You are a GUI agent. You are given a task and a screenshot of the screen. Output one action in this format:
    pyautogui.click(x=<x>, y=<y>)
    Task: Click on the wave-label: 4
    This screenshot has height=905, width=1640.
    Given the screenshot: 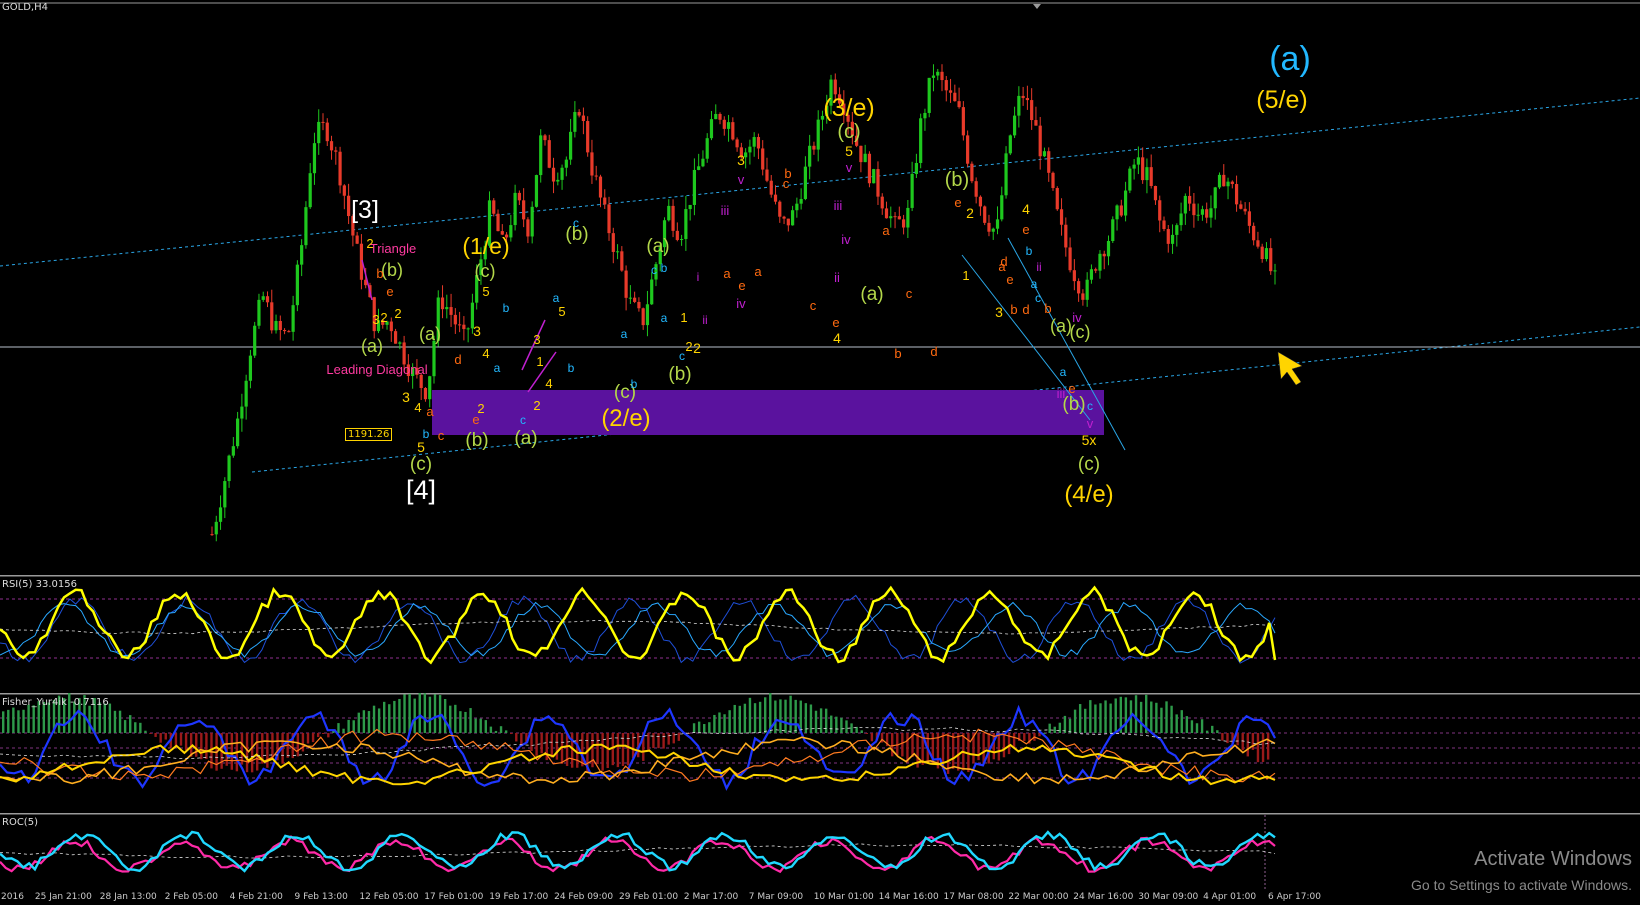 What is the action you would take?
    pyautogui.click(x=837, y=338)
    